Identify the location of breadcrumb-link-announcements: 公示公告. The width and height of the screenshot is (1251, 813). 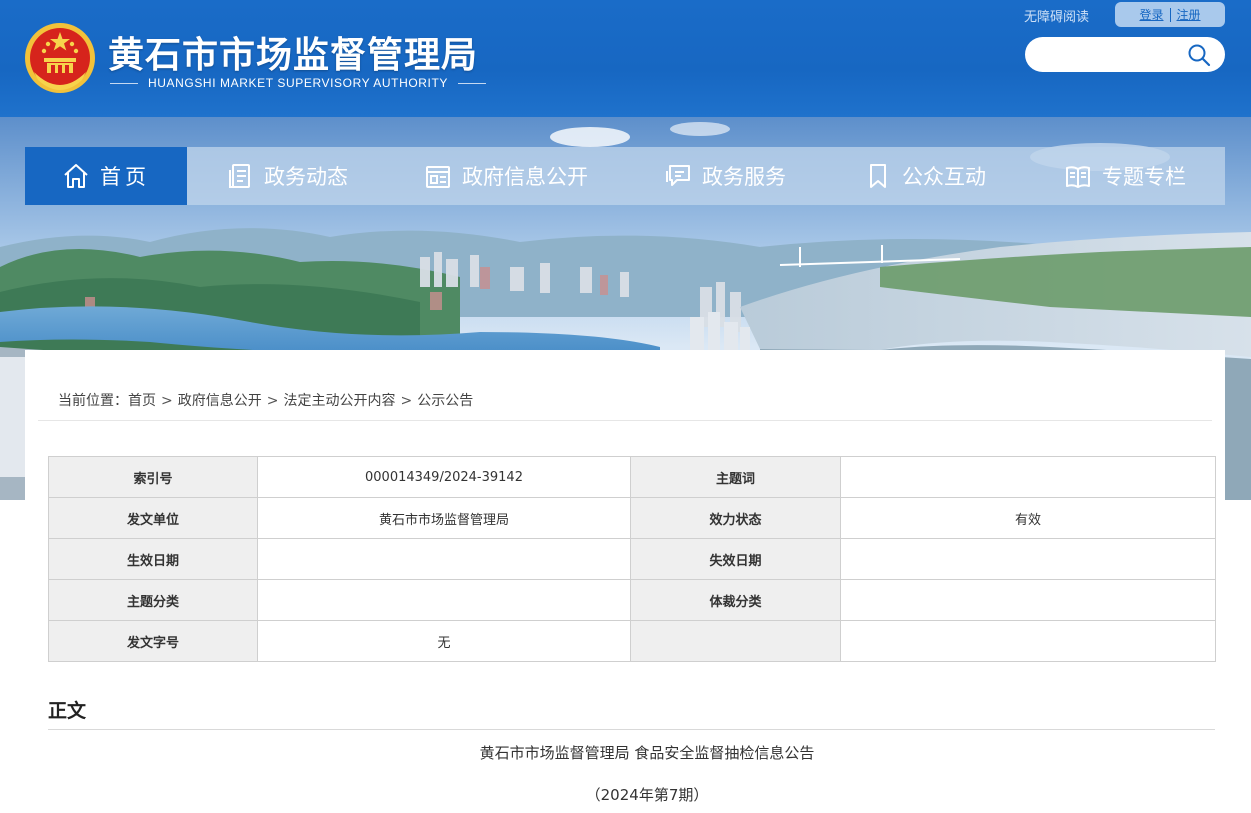
(445, 401).